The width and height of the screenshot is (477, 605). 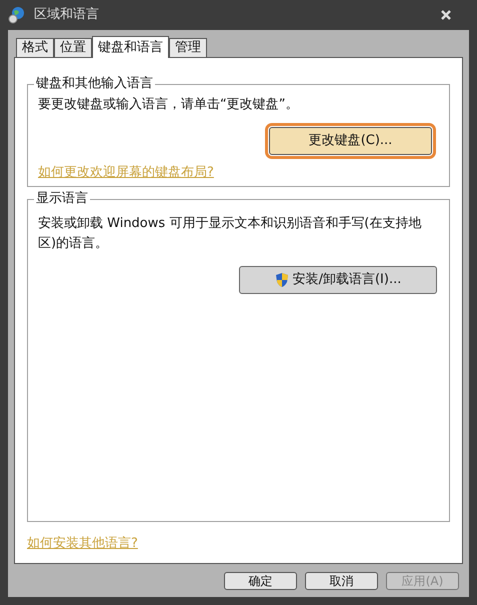 I want to click on shield-icon, so click(x=281, y=280).